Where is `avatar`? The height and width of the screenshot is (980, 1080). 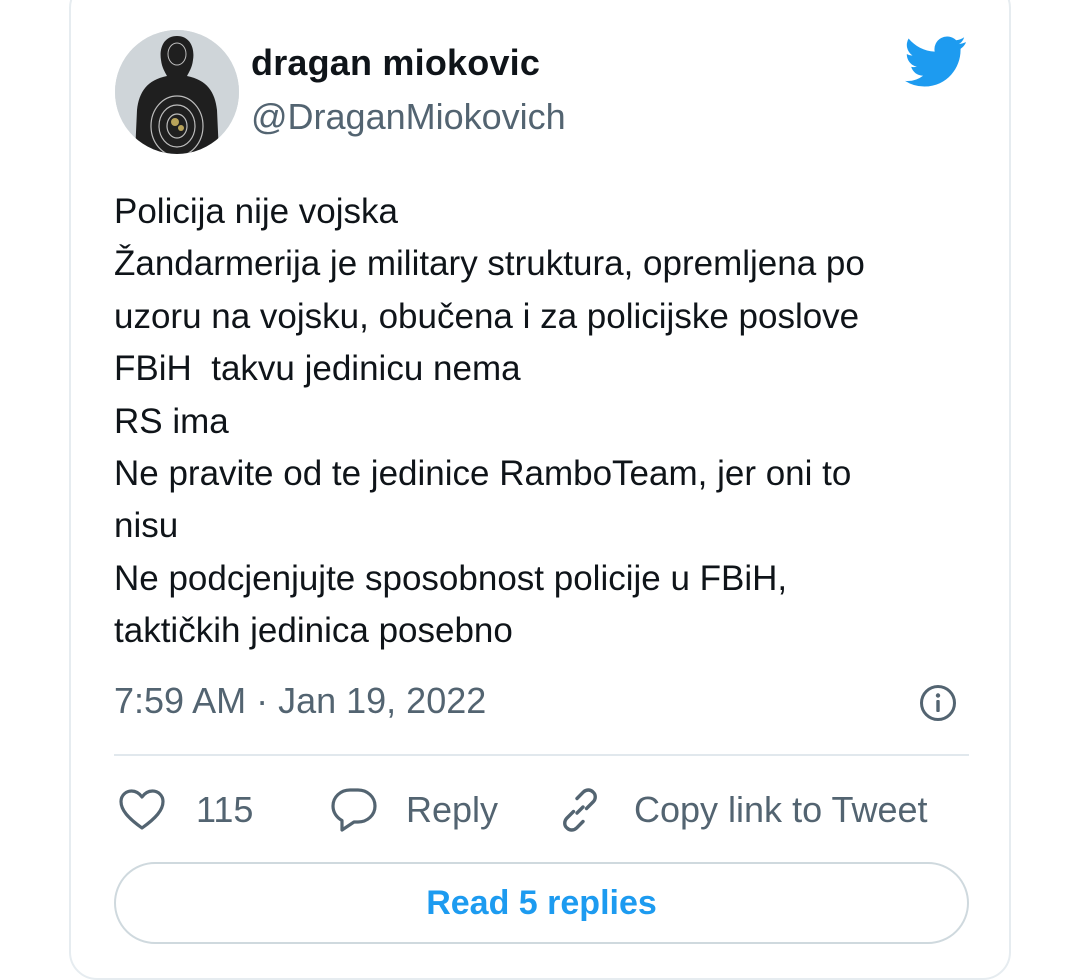 avatar is located at coordinates (177, 92).